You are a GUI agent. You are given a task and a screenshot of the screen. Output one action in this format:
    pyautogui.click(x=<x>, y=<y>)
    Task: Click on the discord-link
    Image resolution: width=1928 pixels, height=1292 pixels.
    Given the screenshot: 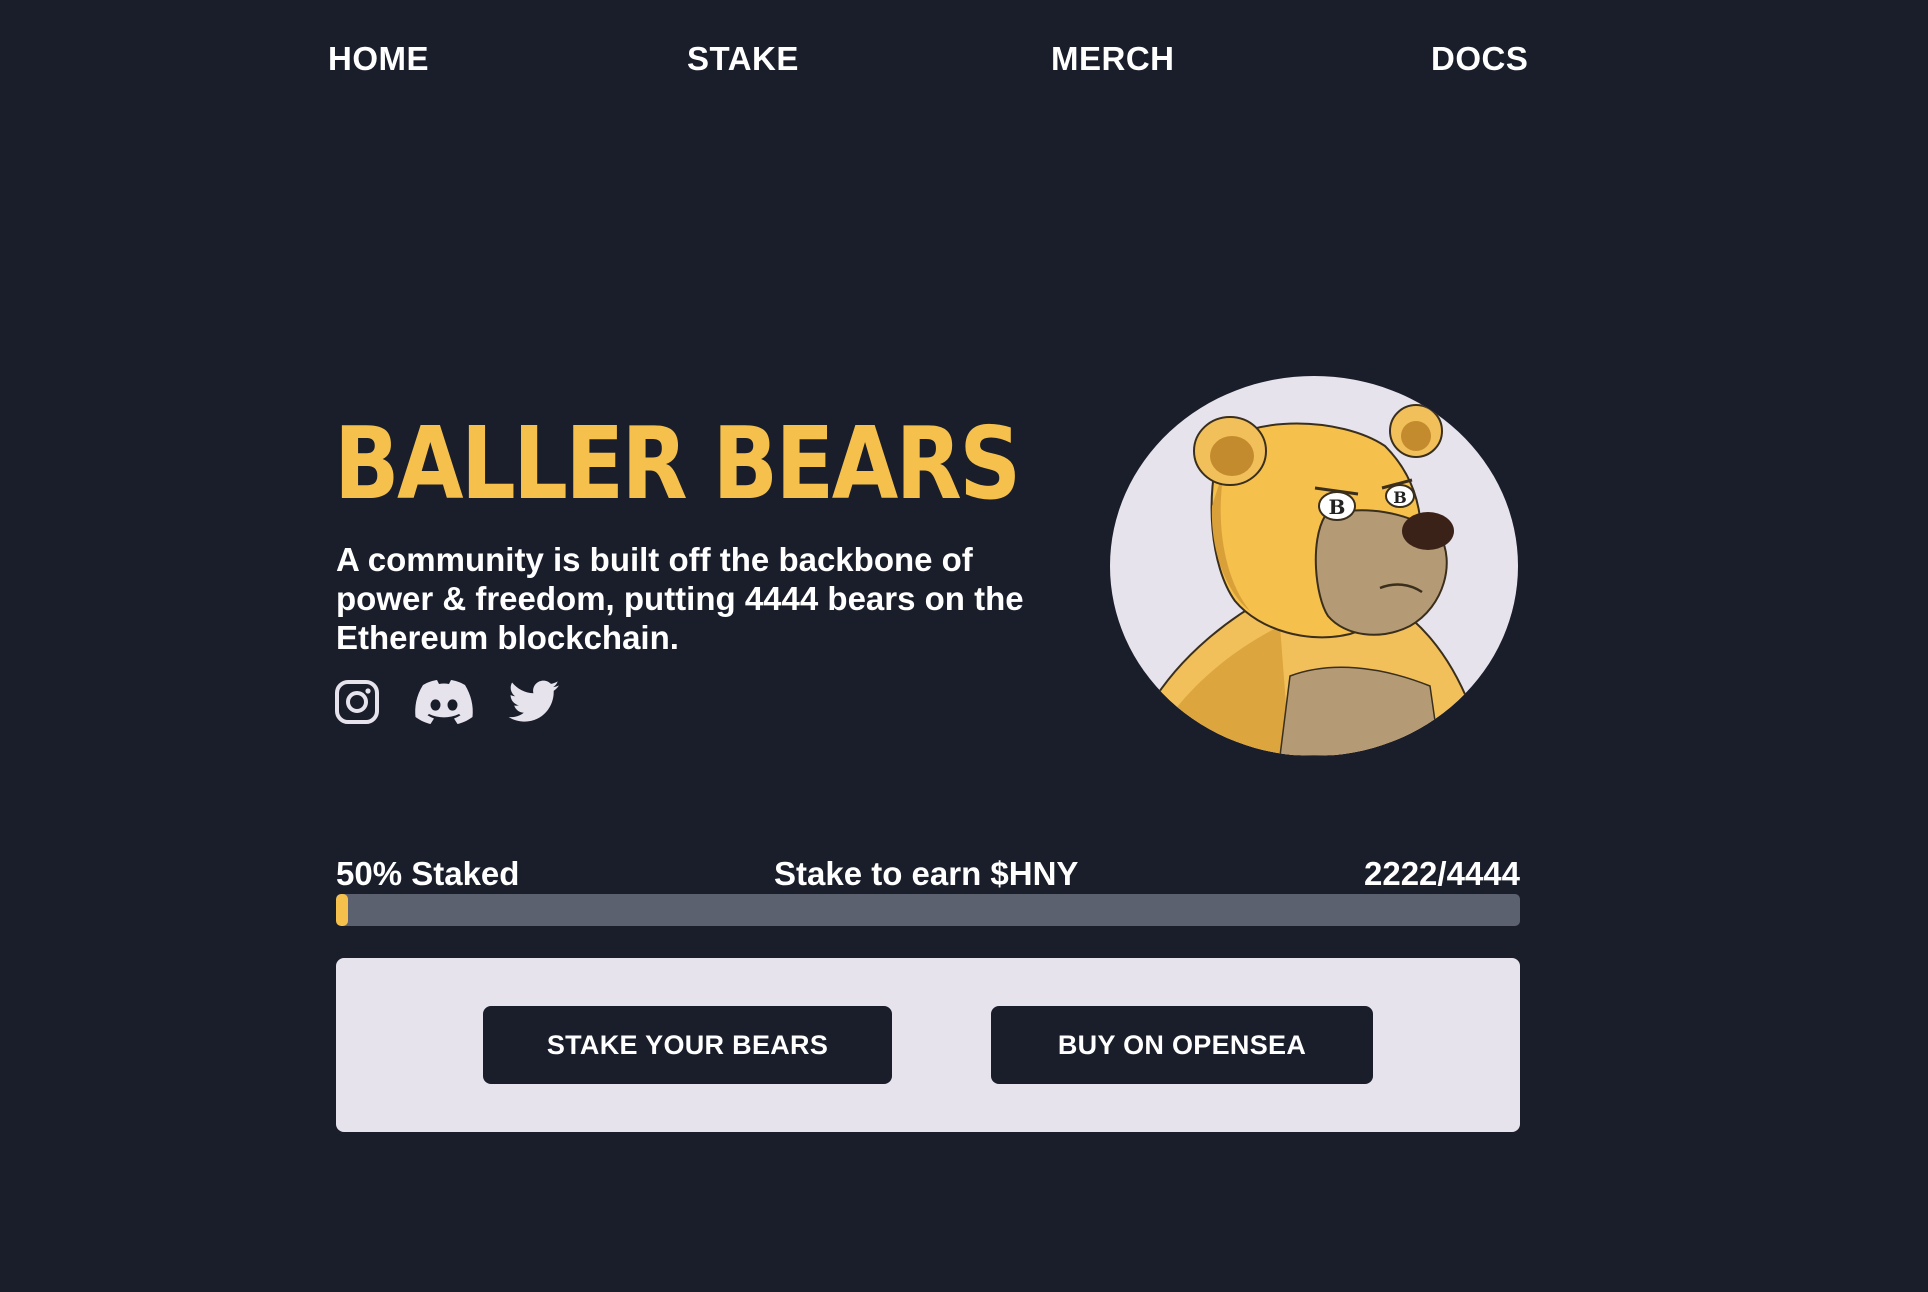 What is the action you would take?
    pyautogui.click(x=444, y=702)
    